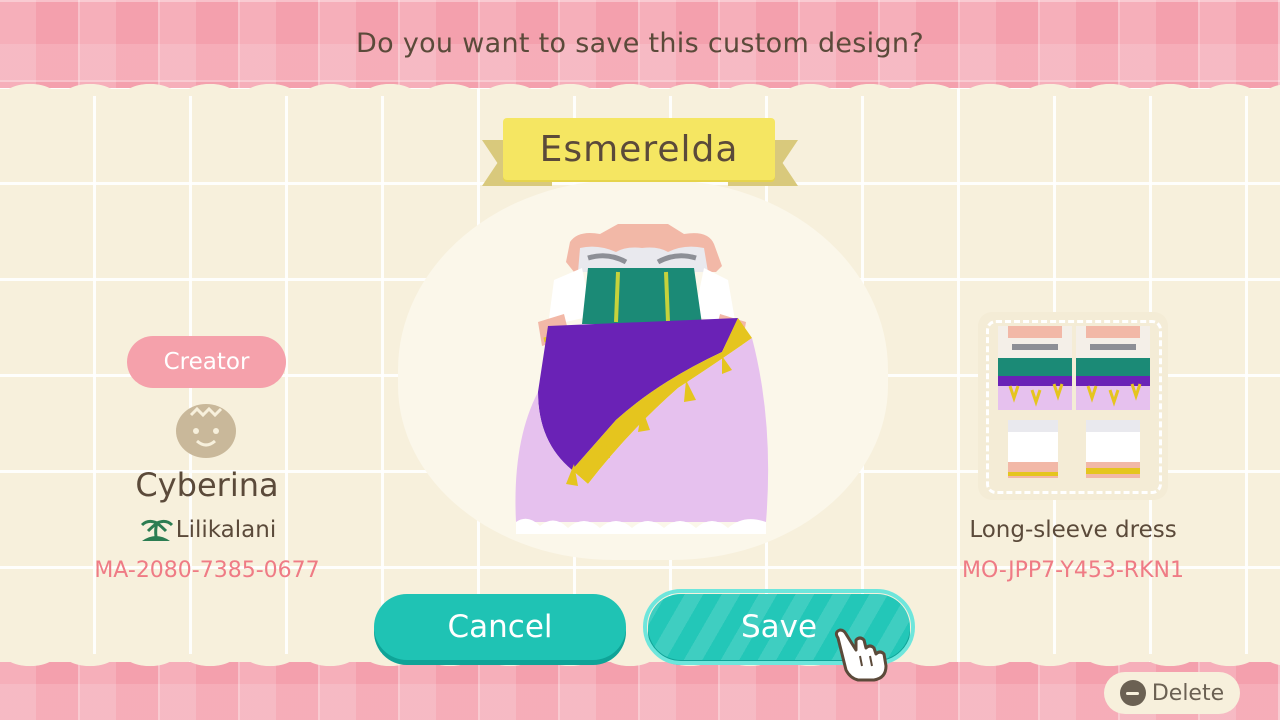 Image resolution: width=1280 pixels, height=720 pixels. I want to click on creator-label: Creator, so click(206, 362).